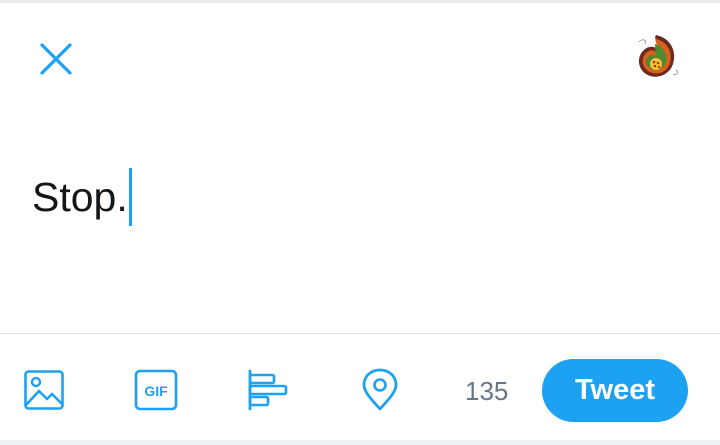 Image resolution: width=720 pixels, height=445 pixels. Describe the element at coordinates (130, 197) in the screenshot. I see `text-cursor` at that location.